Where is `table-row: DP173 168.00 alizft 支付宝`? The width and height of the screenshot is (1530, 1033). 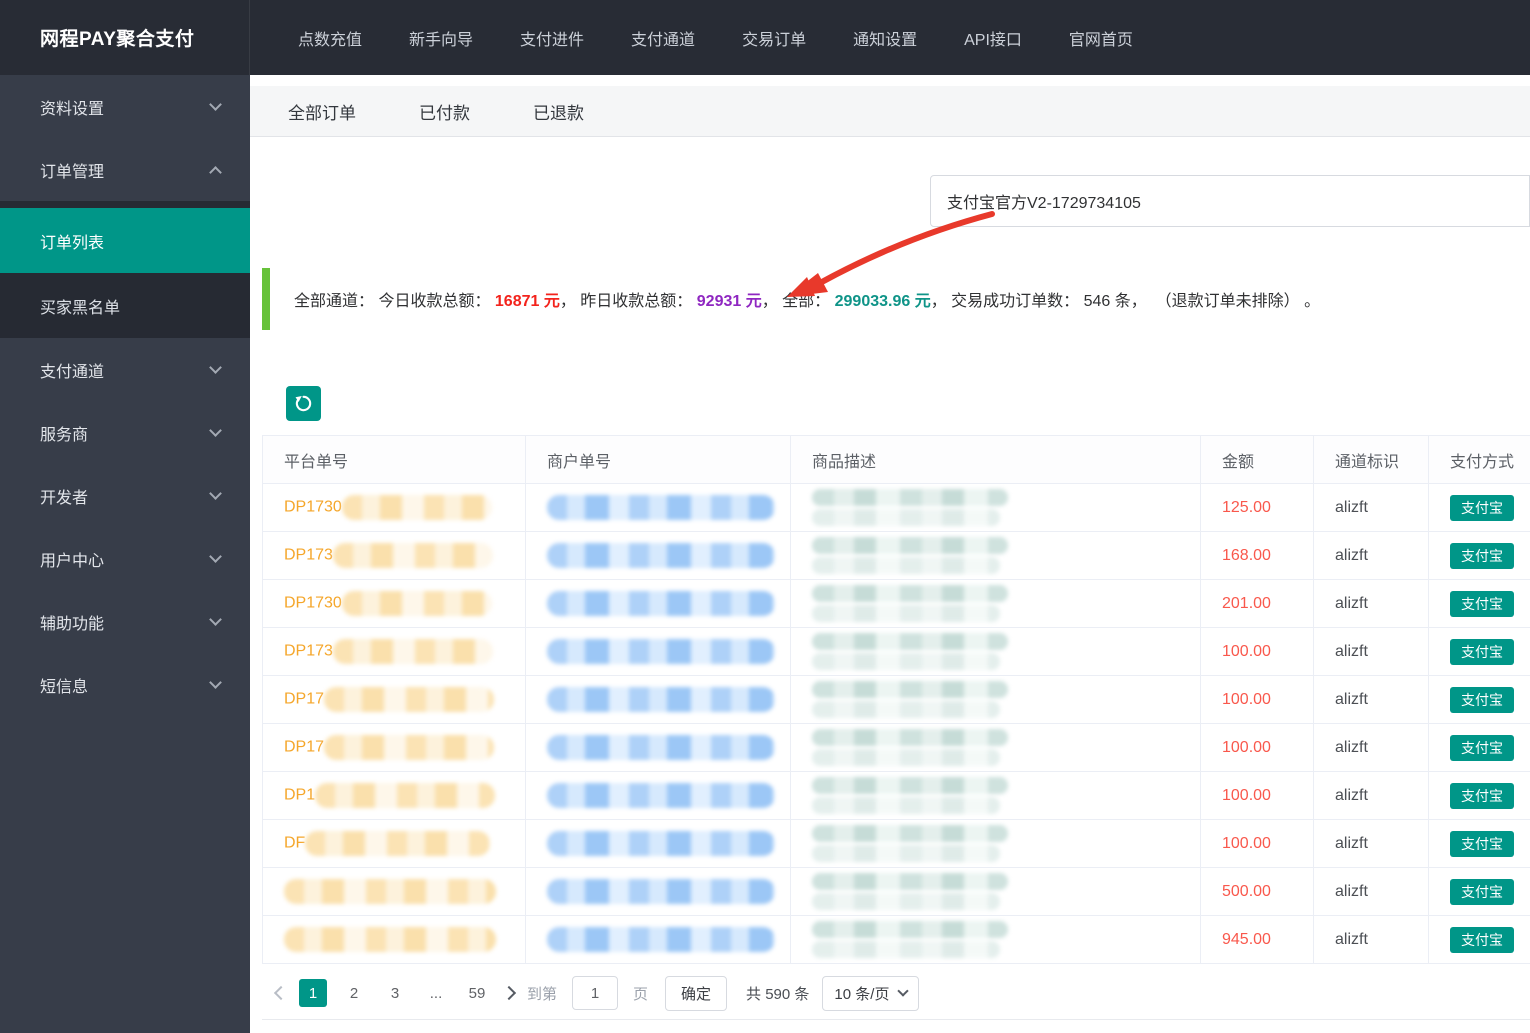
table-row: DP173 168.00 alizft 支付宝 is located at coordinates (896, 555).